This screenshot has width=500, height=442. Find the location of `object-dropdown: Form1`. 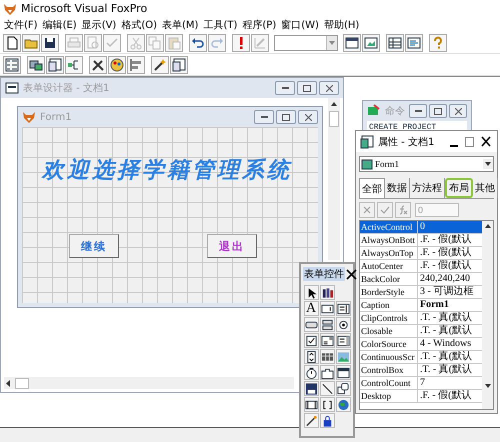

object-dropdown: Form1 is located at coordinates (426, 164).